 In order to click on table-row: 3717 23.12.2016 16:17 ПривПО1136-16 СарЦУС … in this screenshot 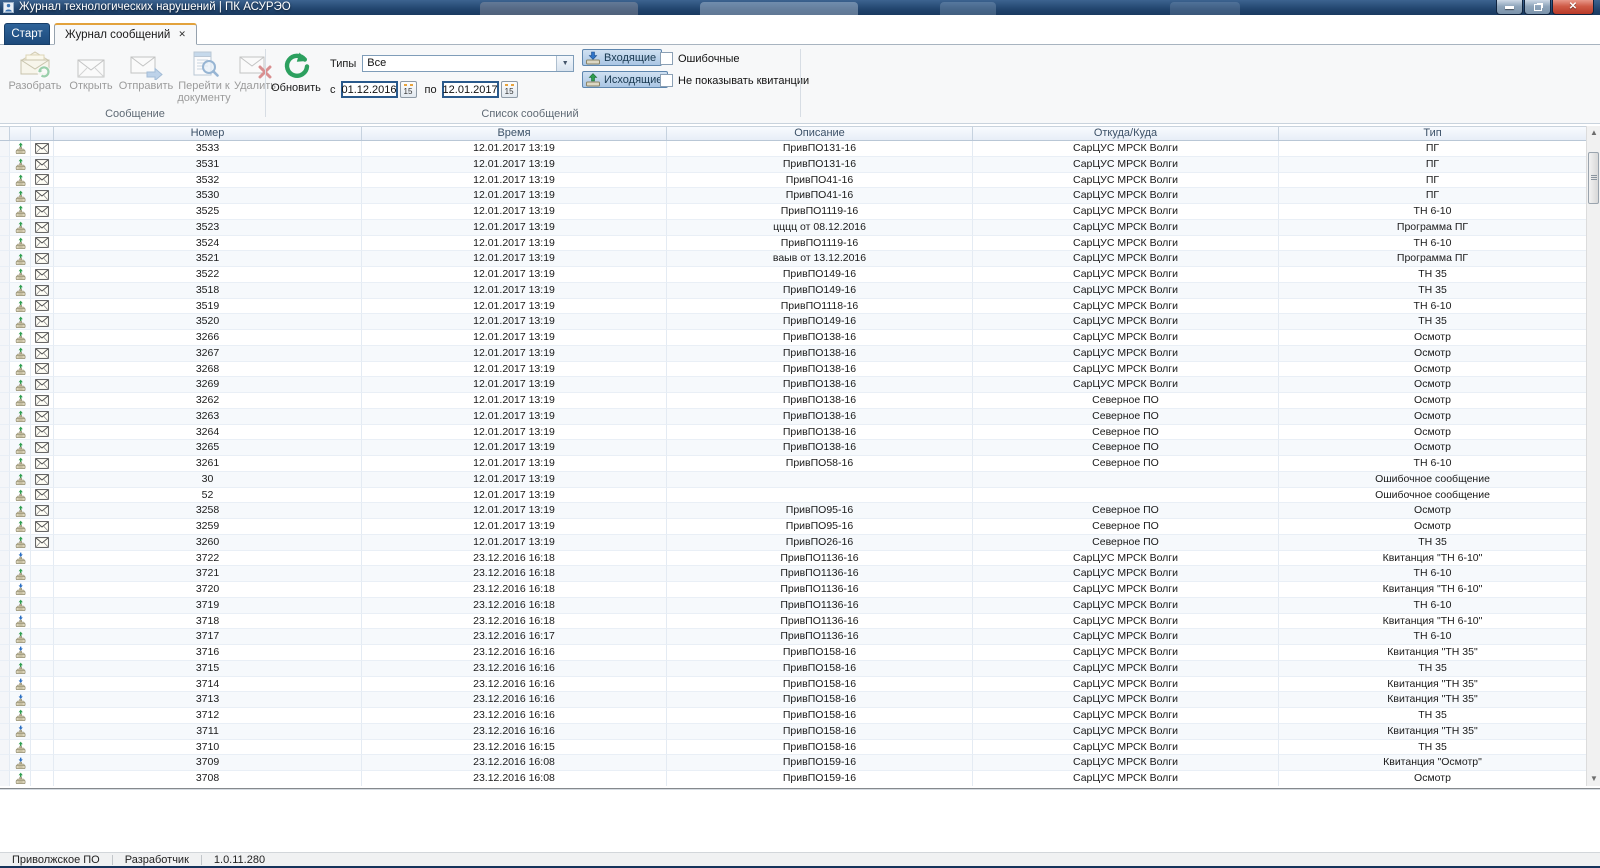, I will do `click(793, 637)`.